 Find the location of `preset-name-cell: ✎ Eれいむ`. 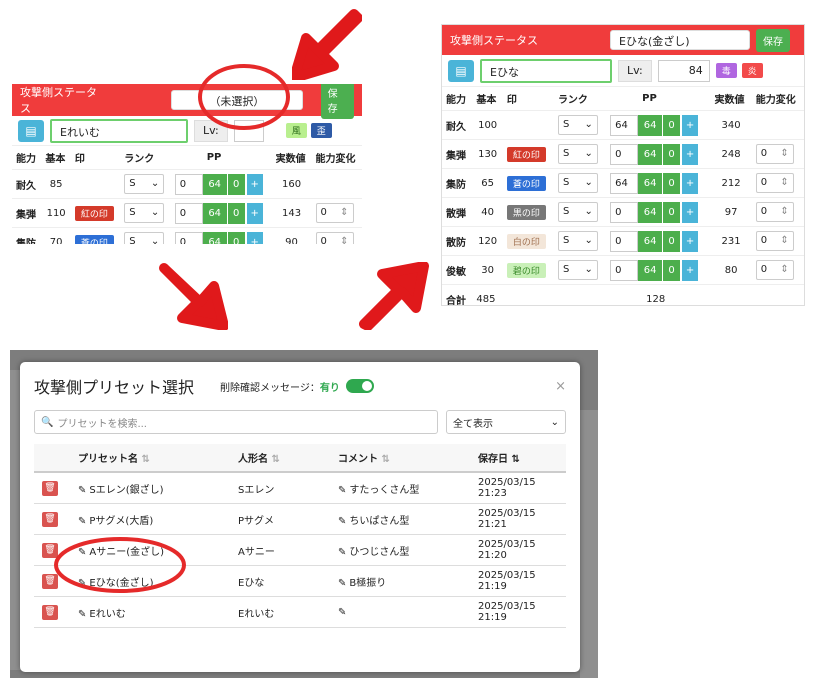

preset-name-cell: ✎ Eれいむ is located at coordinates (154, 612).